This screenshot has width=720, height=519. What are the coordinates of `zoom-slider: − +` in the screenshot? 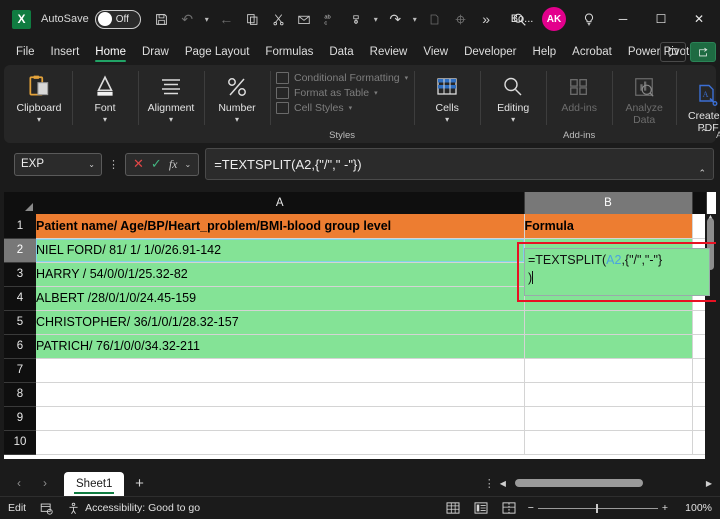 It's located at (598, 508).